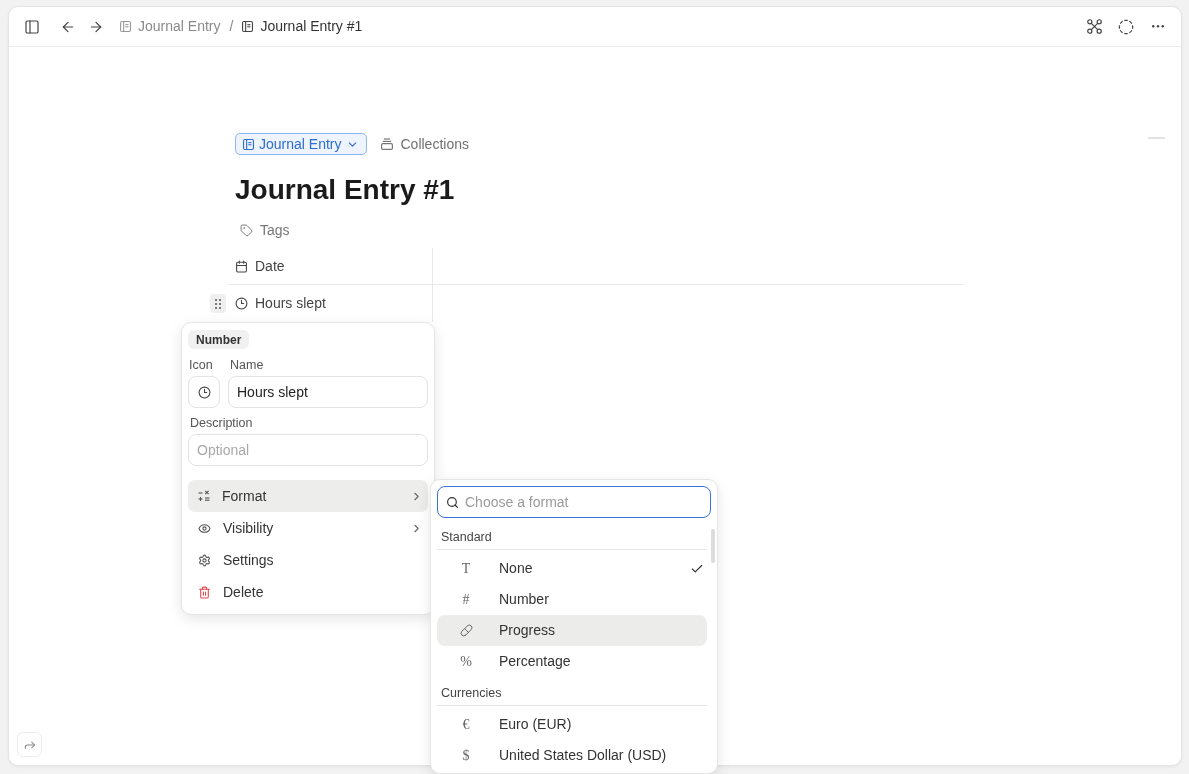 This screenshot has width=1189, height=774. Describe the element at coordinates (452, 502) in the screenshot. I see `search-icon` at that location.